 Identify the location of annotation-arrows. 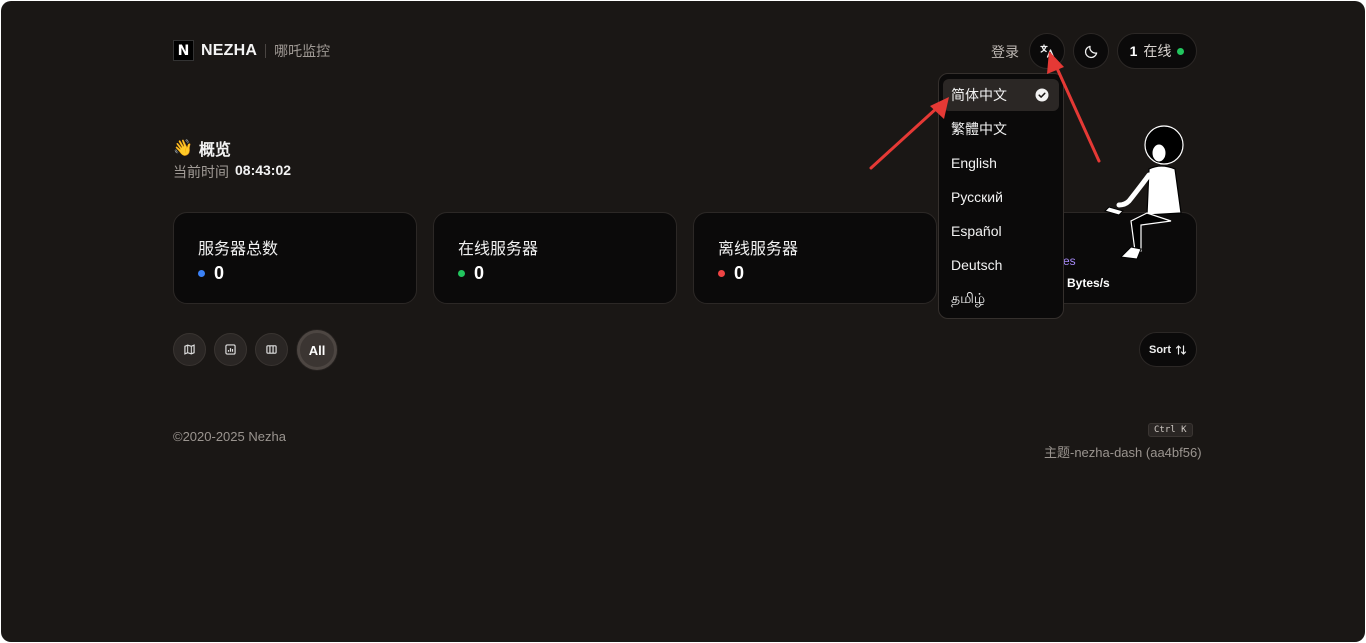
(985, 110).